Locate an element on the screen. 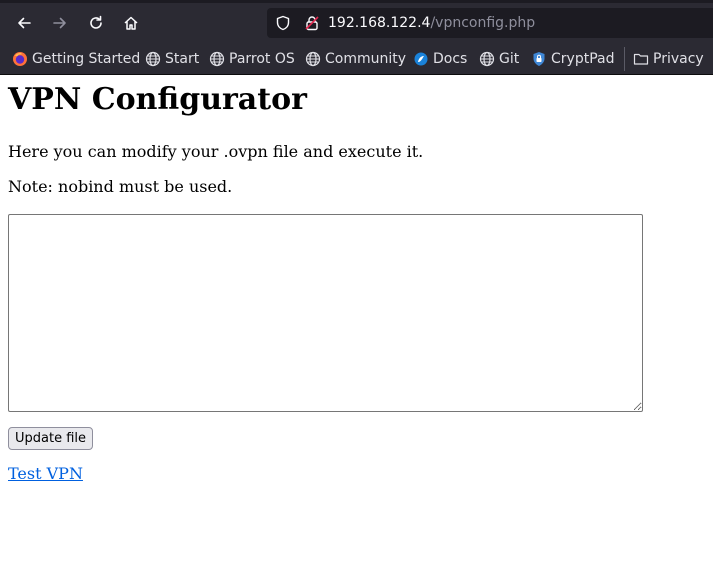  page-title: VPN Configurator is located at coordinates (157, 99).